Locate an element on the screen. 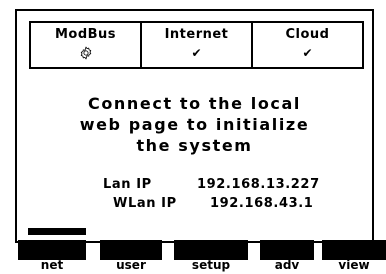  wlan-ip-value: 192.168.43.1 is located at coordinates (262, 203).